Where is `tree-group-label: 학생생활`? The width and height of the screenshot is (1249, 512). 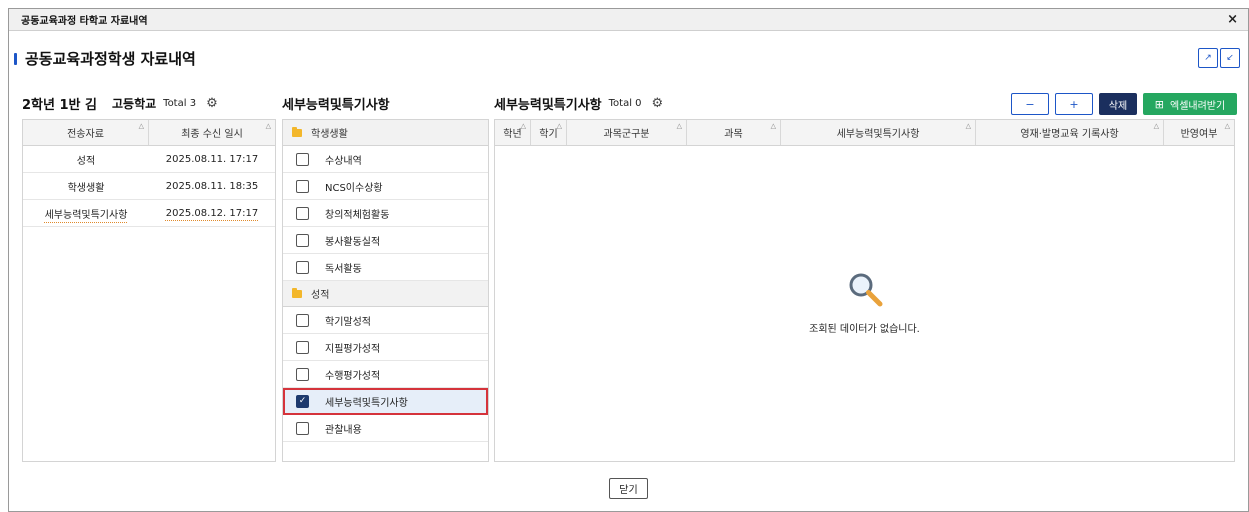 tree-group-label: 학생생활 is located at coordinates (329, 134).